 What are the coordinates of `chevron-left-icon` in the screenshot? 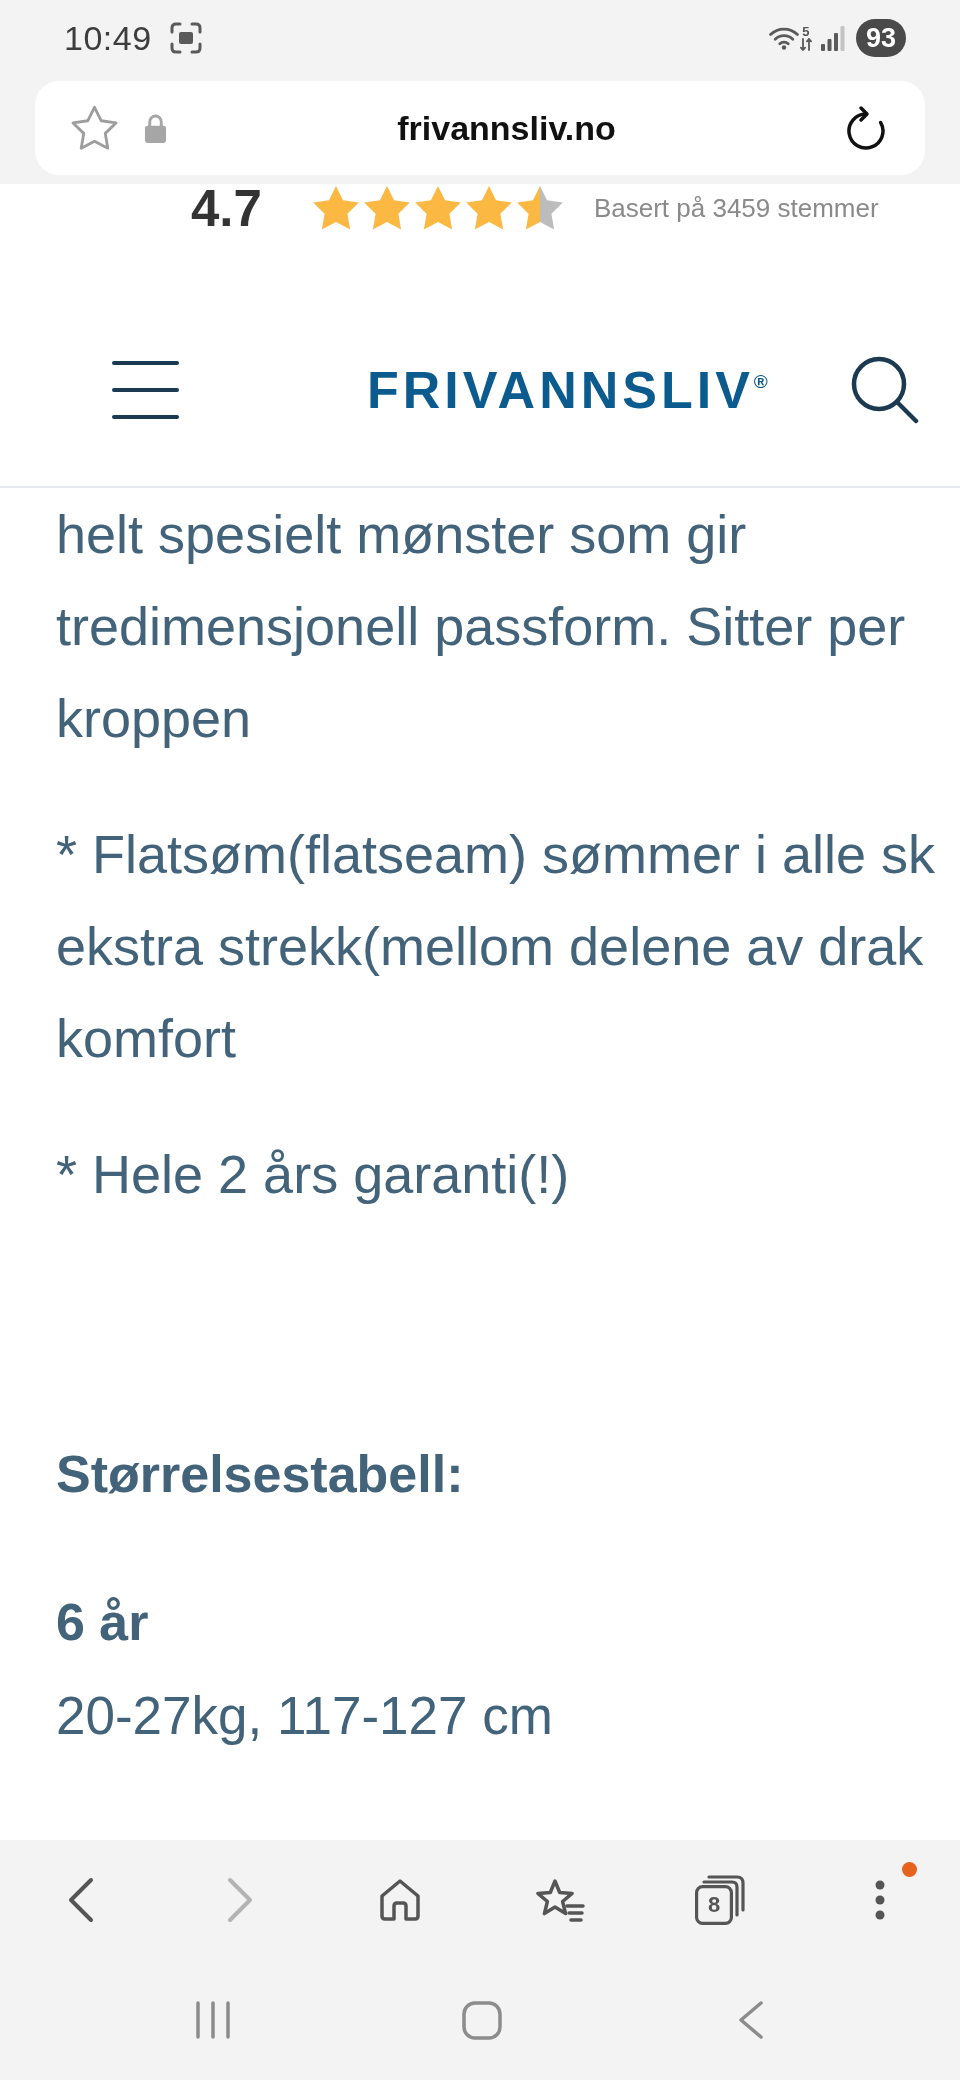 It's located at (80, 1900).